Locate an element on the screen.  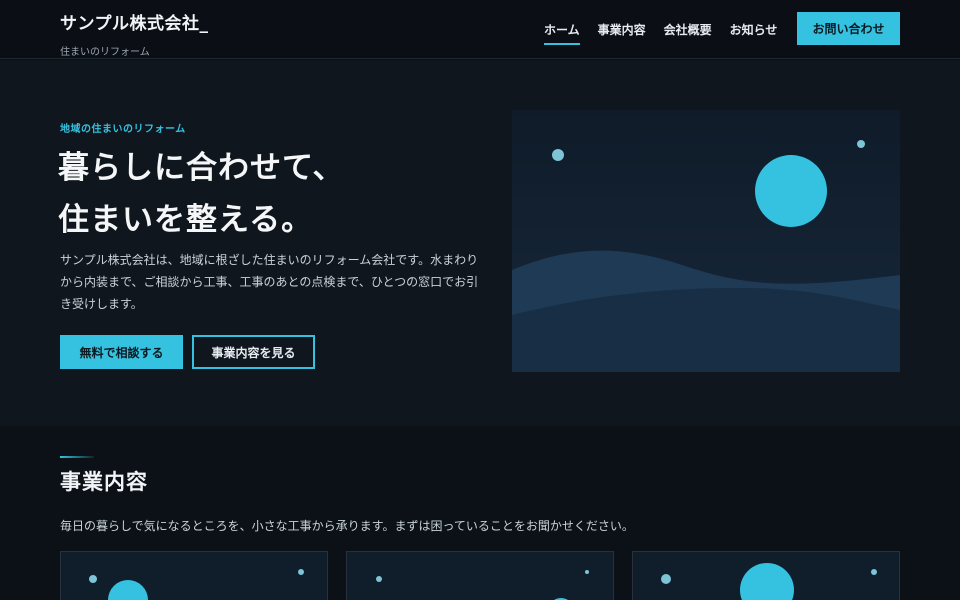
nav-item-home: ホーム is located at coordinates (562, 33).